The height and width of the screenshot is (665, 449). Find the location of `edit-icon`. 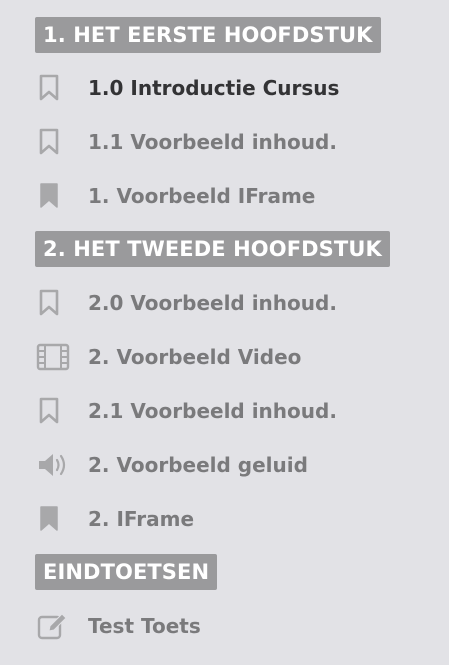

edit-icon is located at coordinates (52, 626).